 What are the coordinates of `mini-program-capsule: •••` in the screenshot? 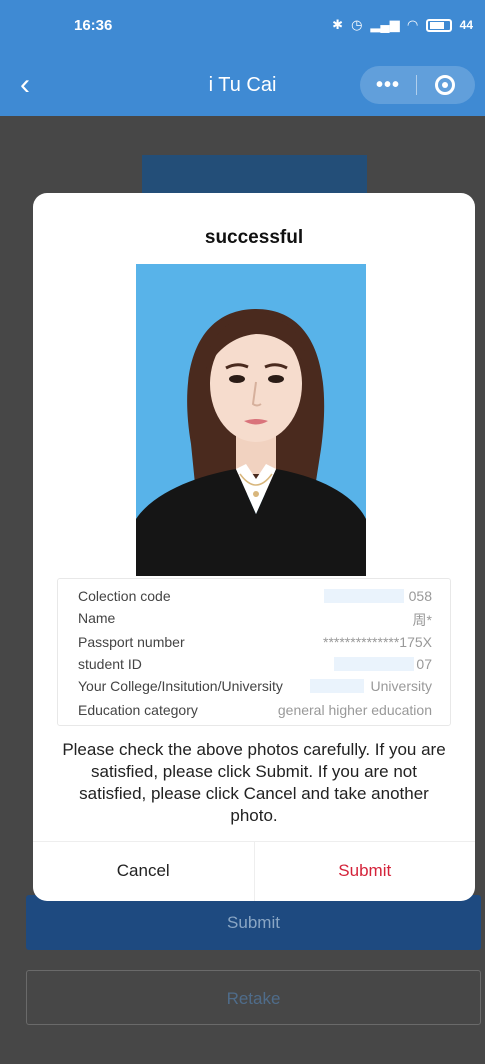 It's located at (417, 85).